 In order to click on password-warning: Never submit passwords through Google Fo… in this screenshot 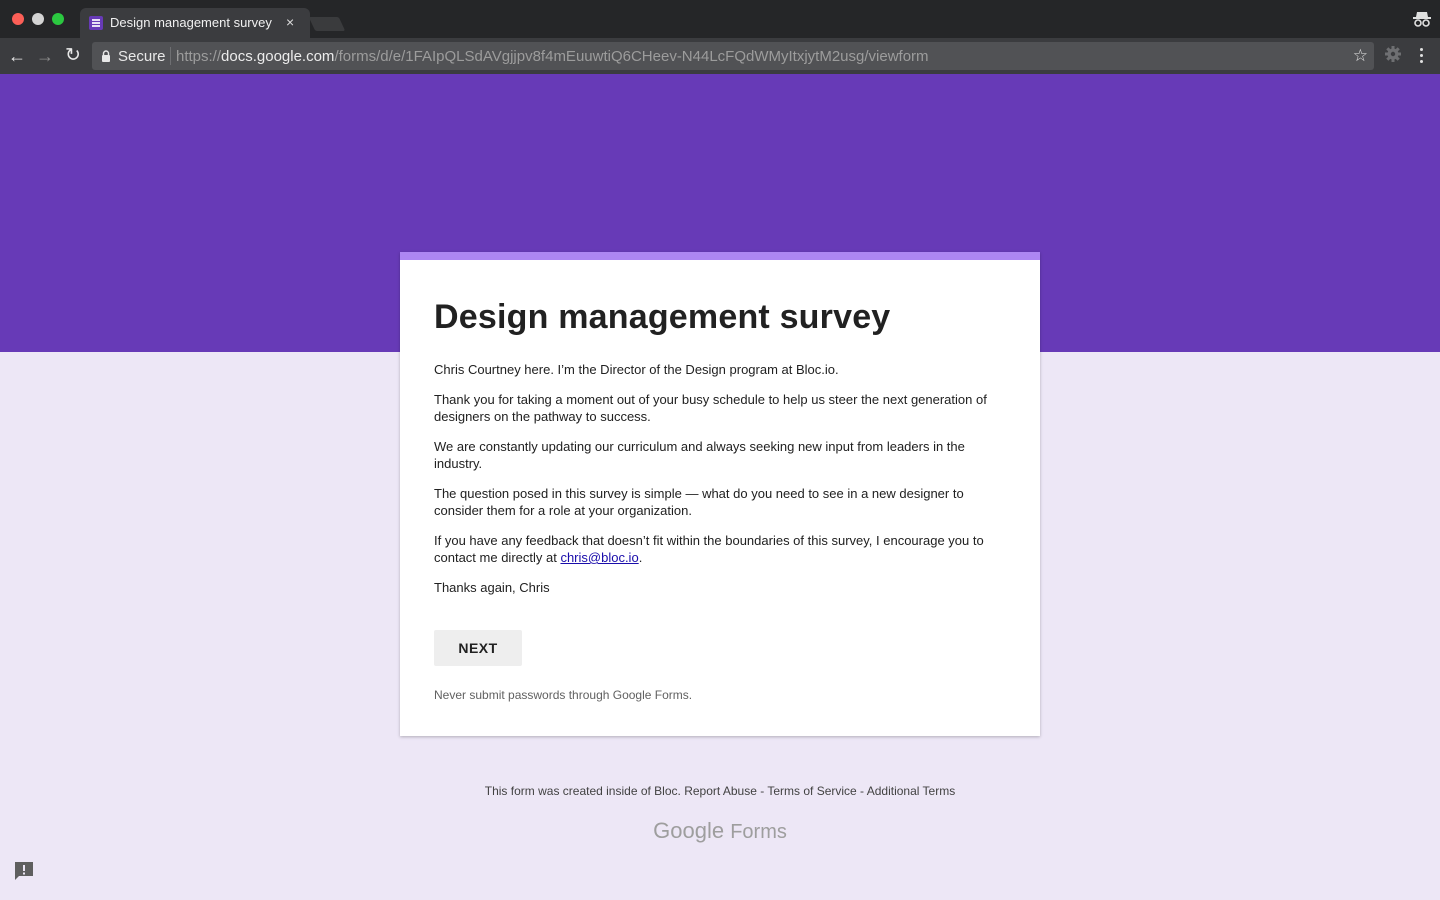, I will do `click(563, 695)`.